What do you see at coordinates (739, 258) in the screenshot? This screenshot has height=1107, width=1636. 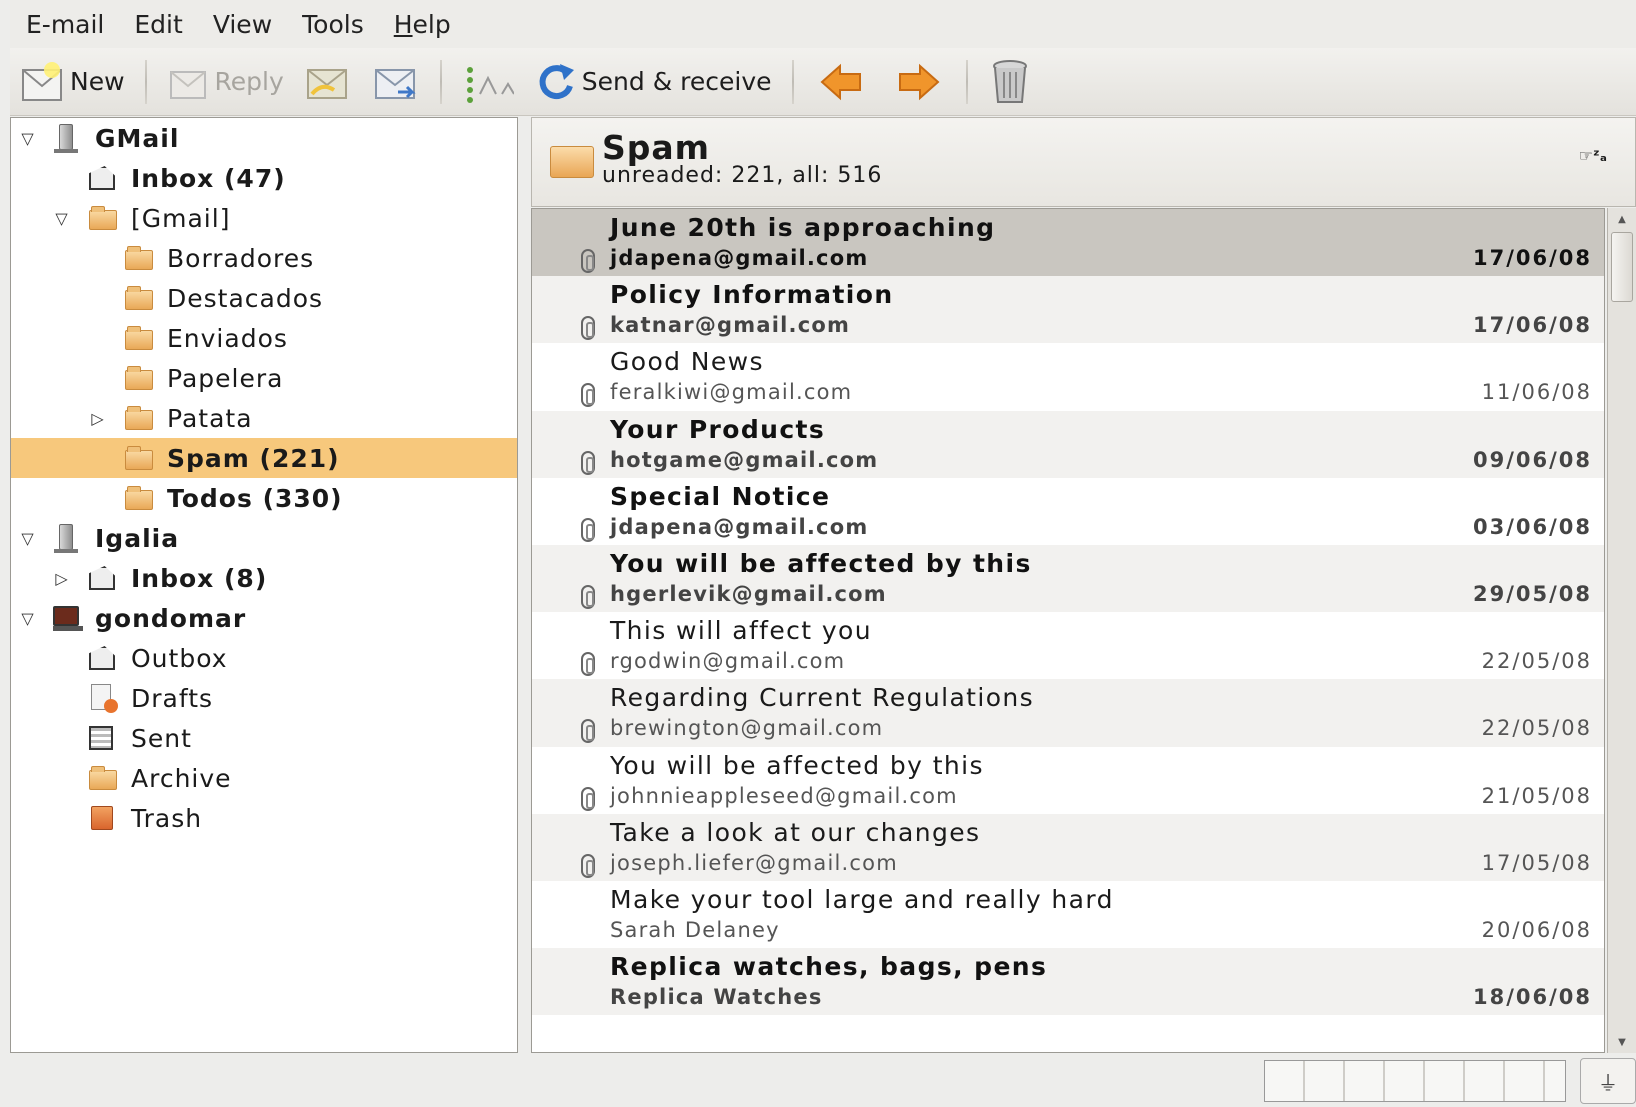 I see `message-sender: jdapena@gmail.com` at bounding box center [739, 258].